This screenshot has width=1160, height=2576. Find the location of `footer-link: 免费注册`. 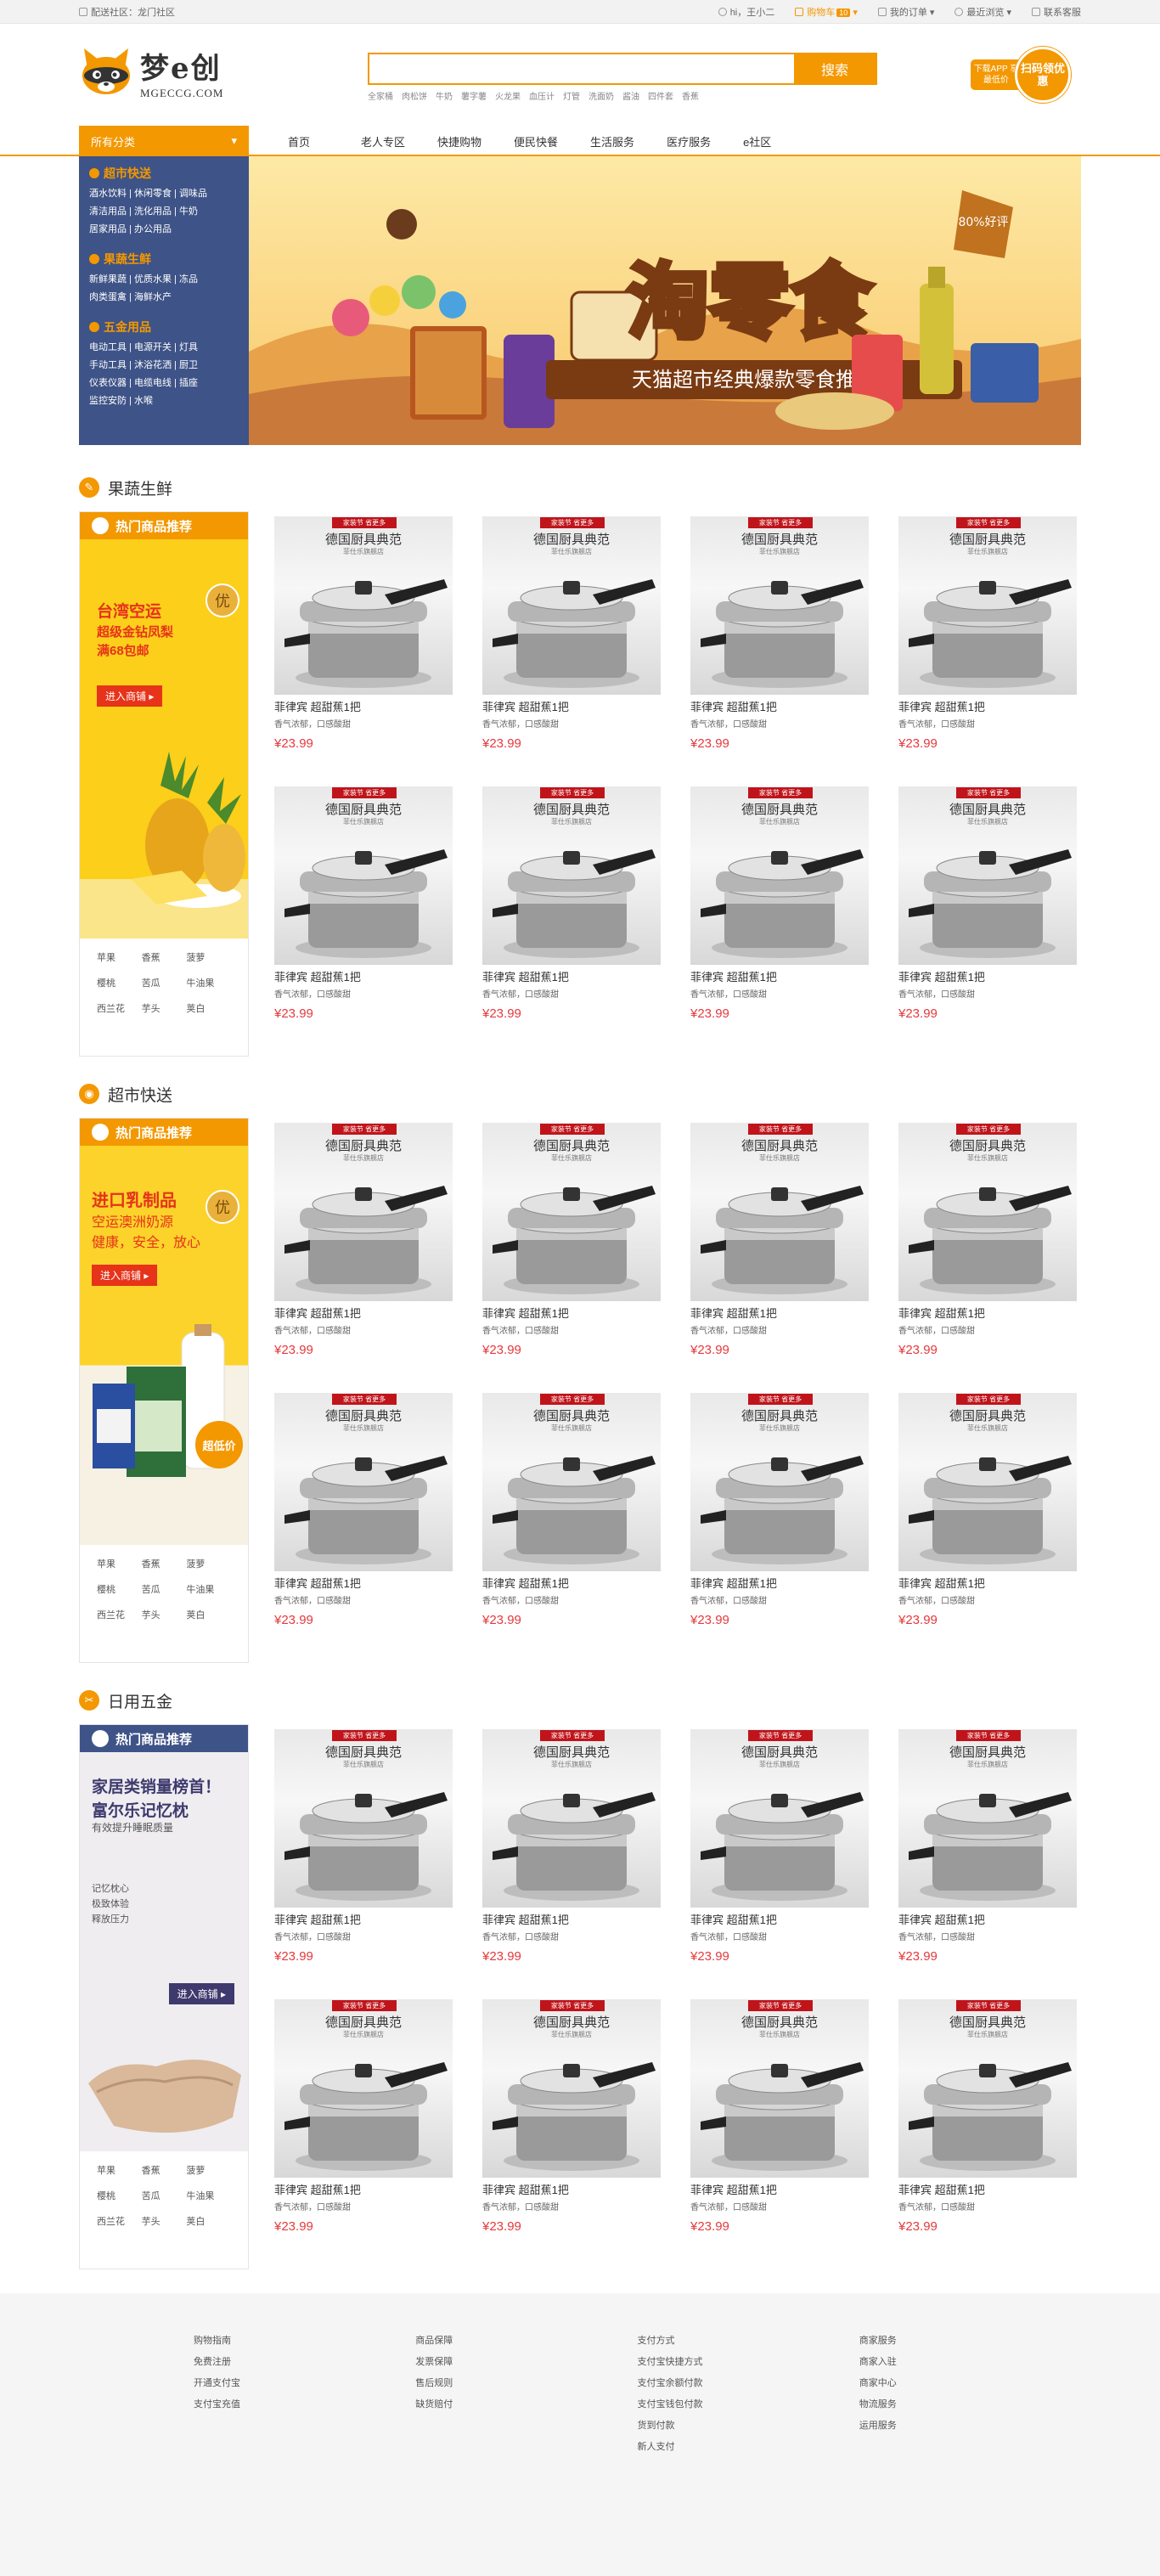

footer-link: 免费注册 is located at coordinates (304, 2362).